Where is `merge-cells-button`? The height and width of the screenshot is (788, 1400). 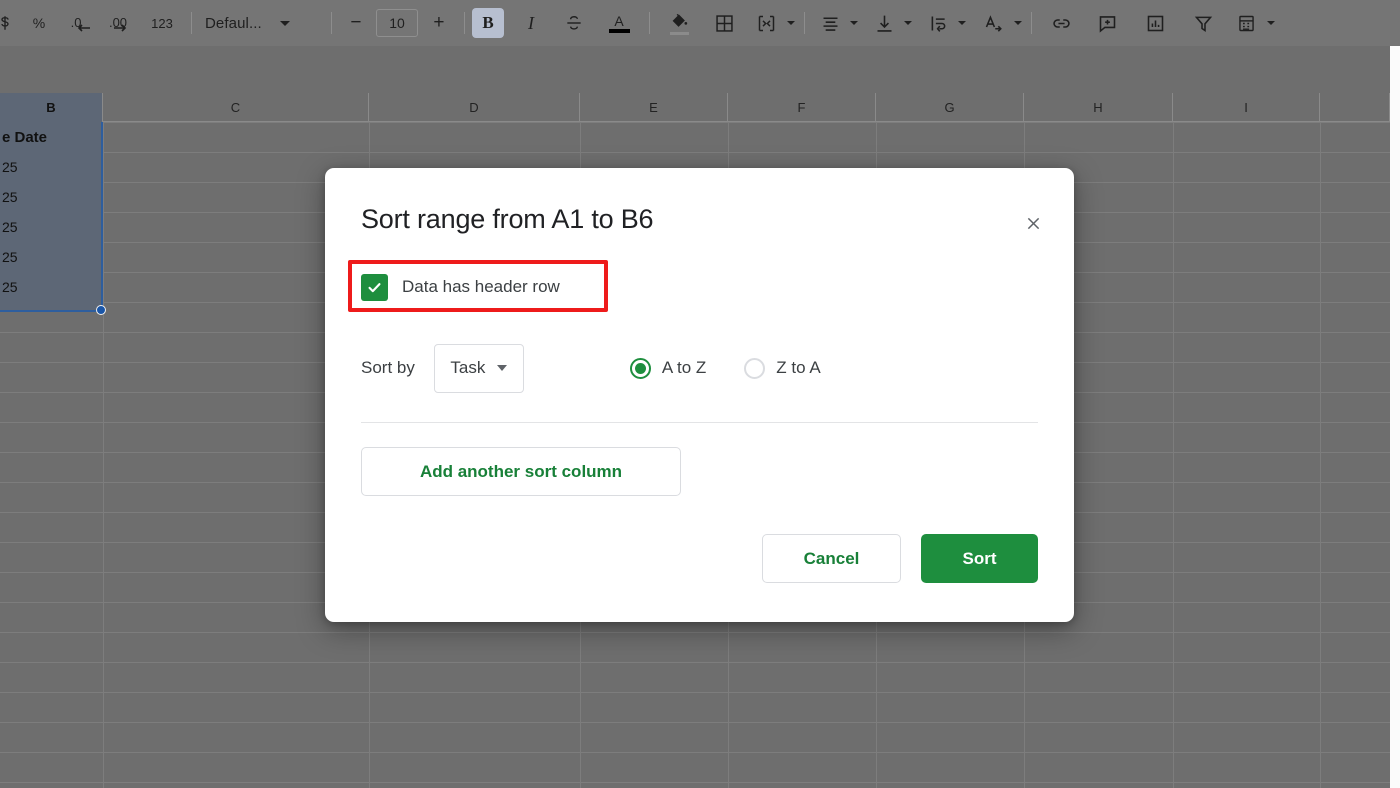 merge-cells-button is located at coordinates (766, 23).